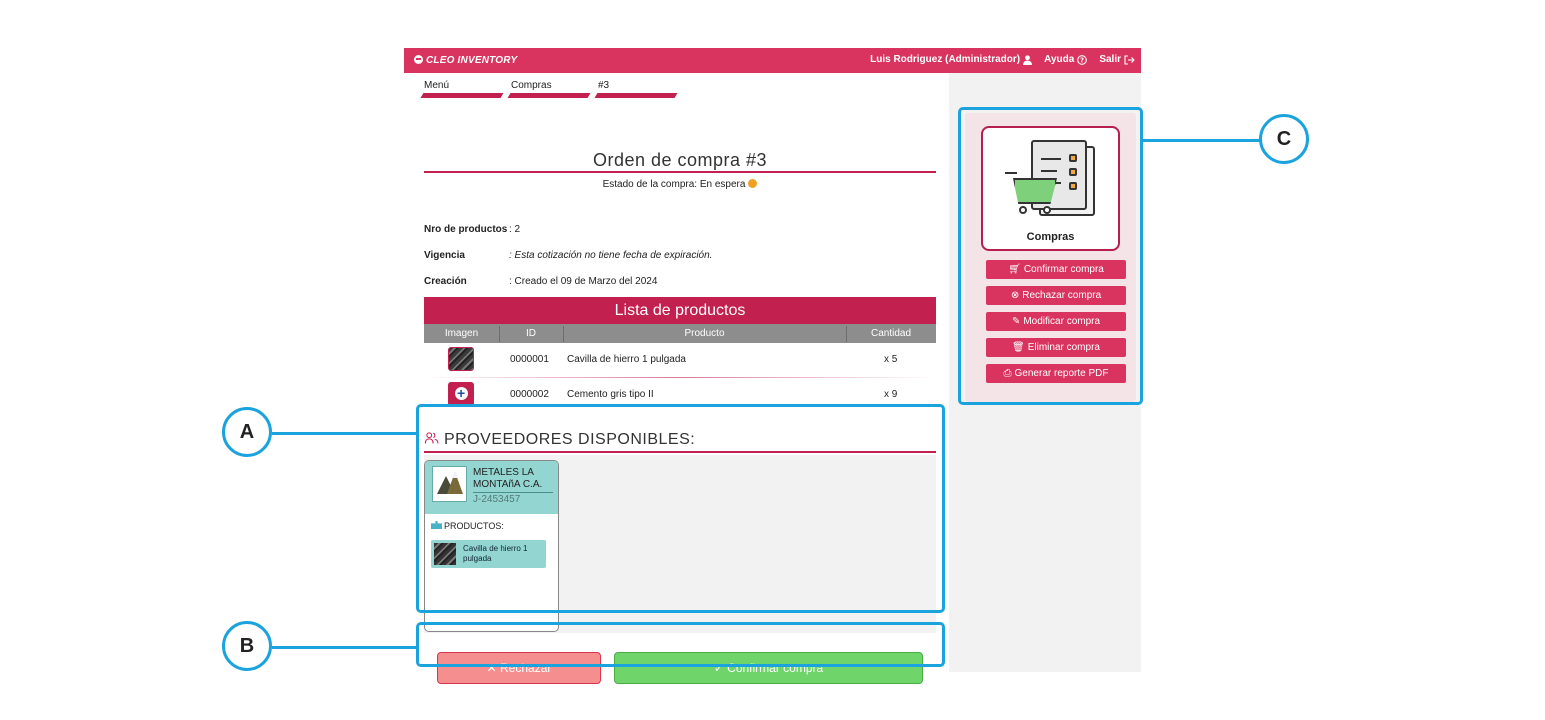 This screenshot has width=1545, height=720. I want to click on order-status: Estado de la compra: En espera, so click(680, 184).